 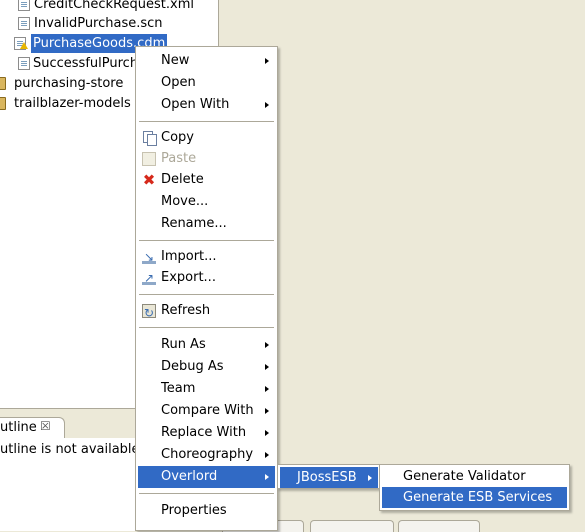 What do you see at coordinates (24, 45) in the screenshot?
I see `warning-icon` at bounding box center [24, 45].